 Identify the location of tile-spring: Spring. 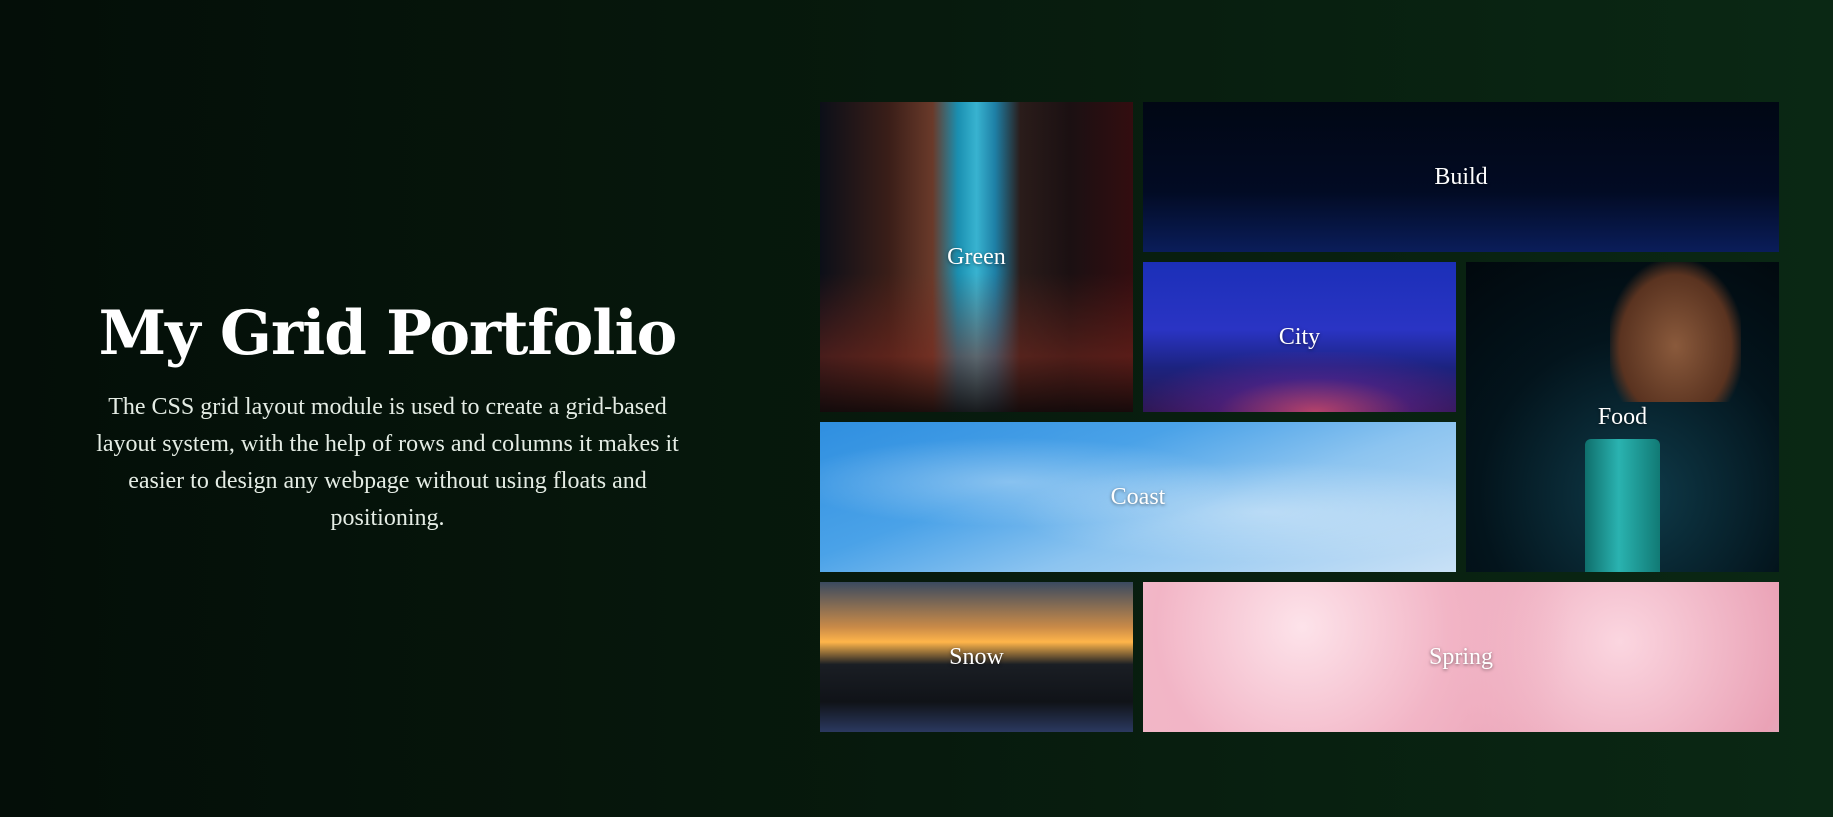
(1461, 657).